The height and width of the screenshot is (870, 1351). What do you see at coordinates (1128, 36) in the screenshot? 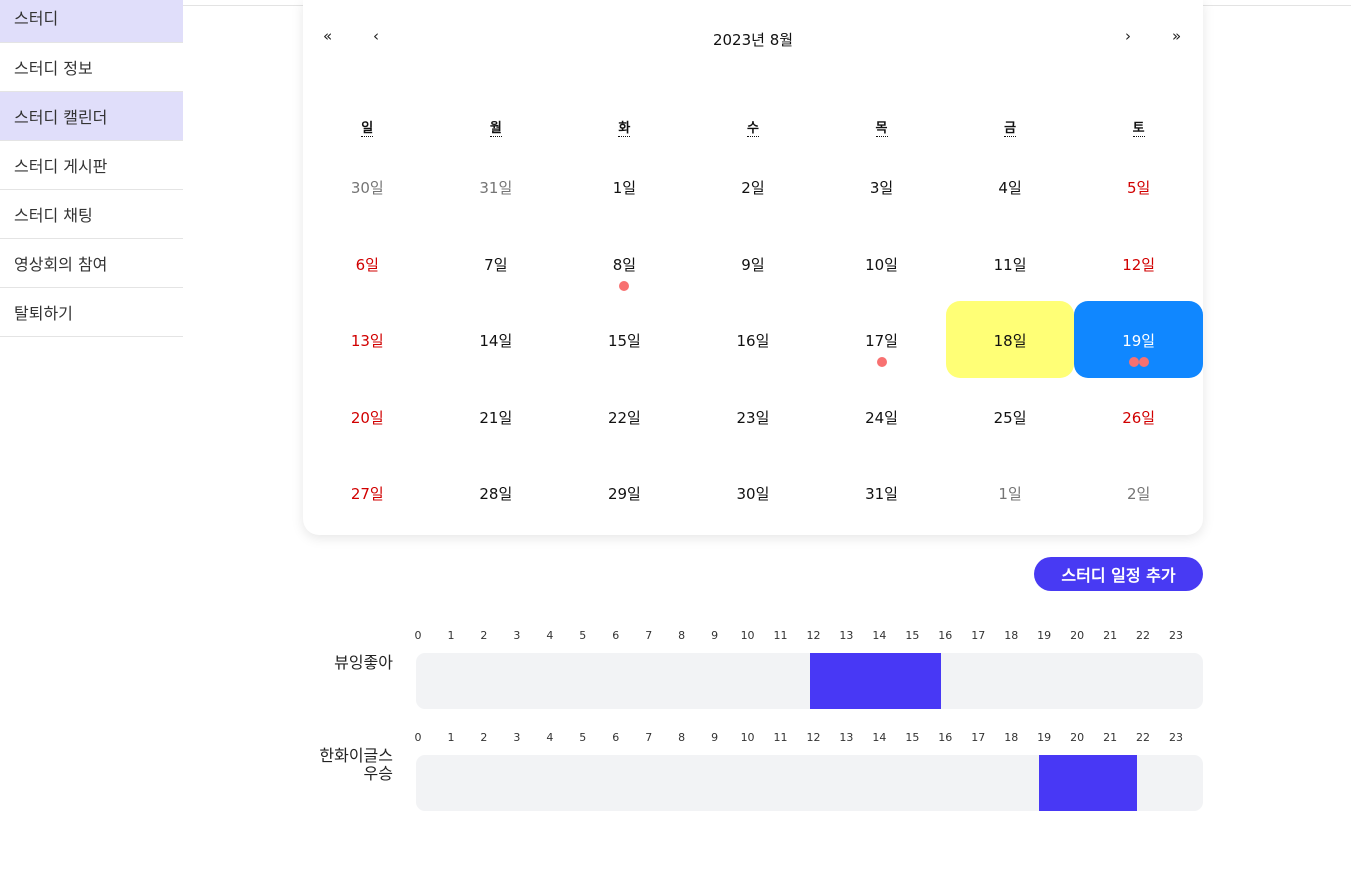
I see `next-month-button: ›` at bounding box center [1128, 36].